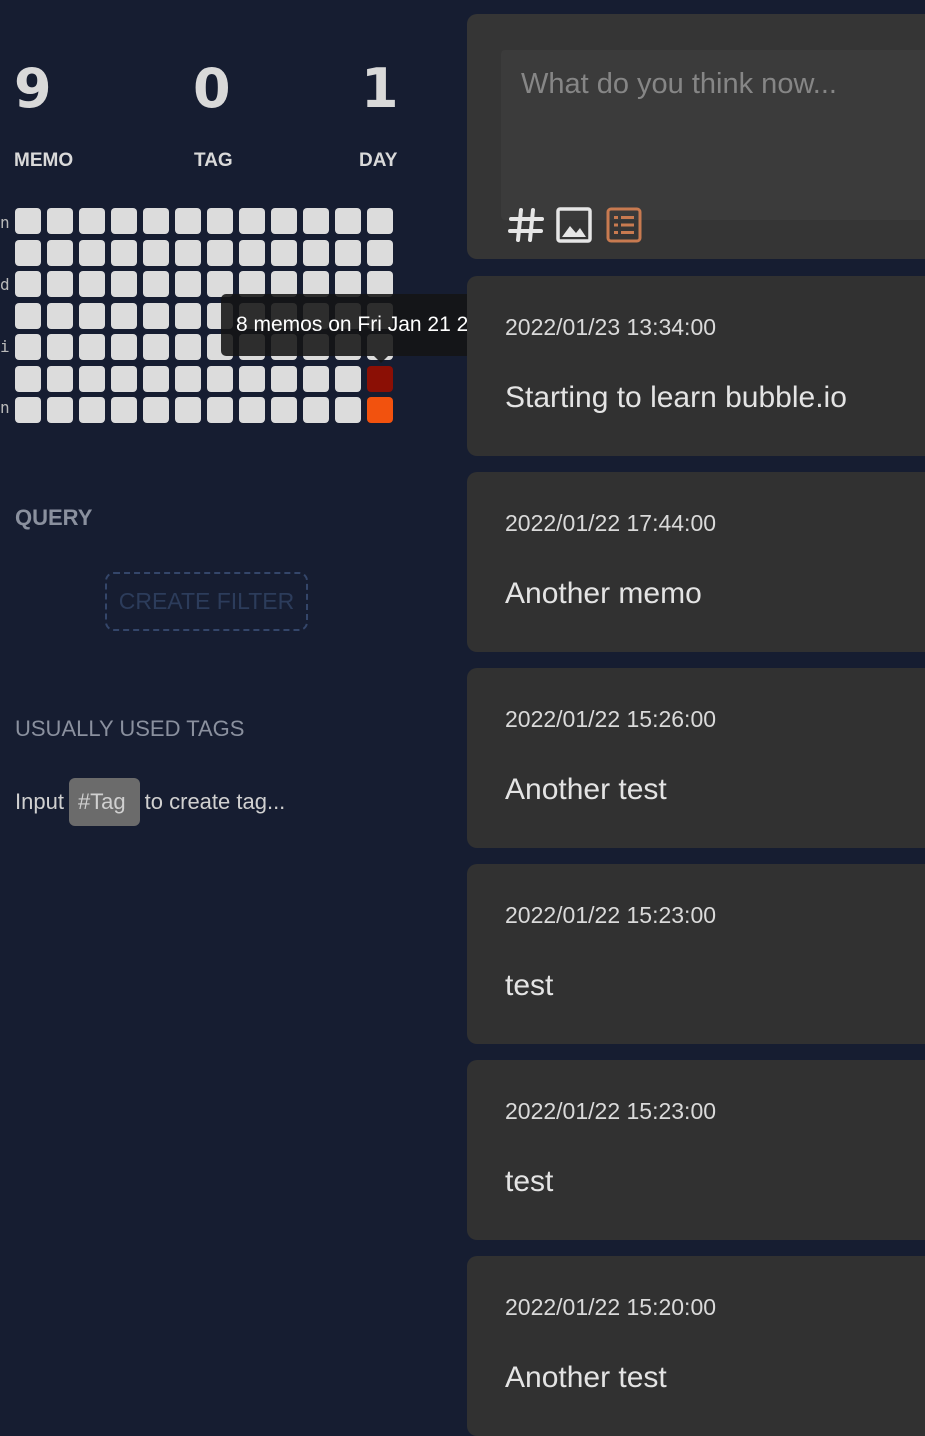 The width and height of the screenshot is (925, 1436). What do you see at coordinates (39, 801) in the screenshot?
I see `tag-hint-prefix: Input` at bounding box center [39, 801].